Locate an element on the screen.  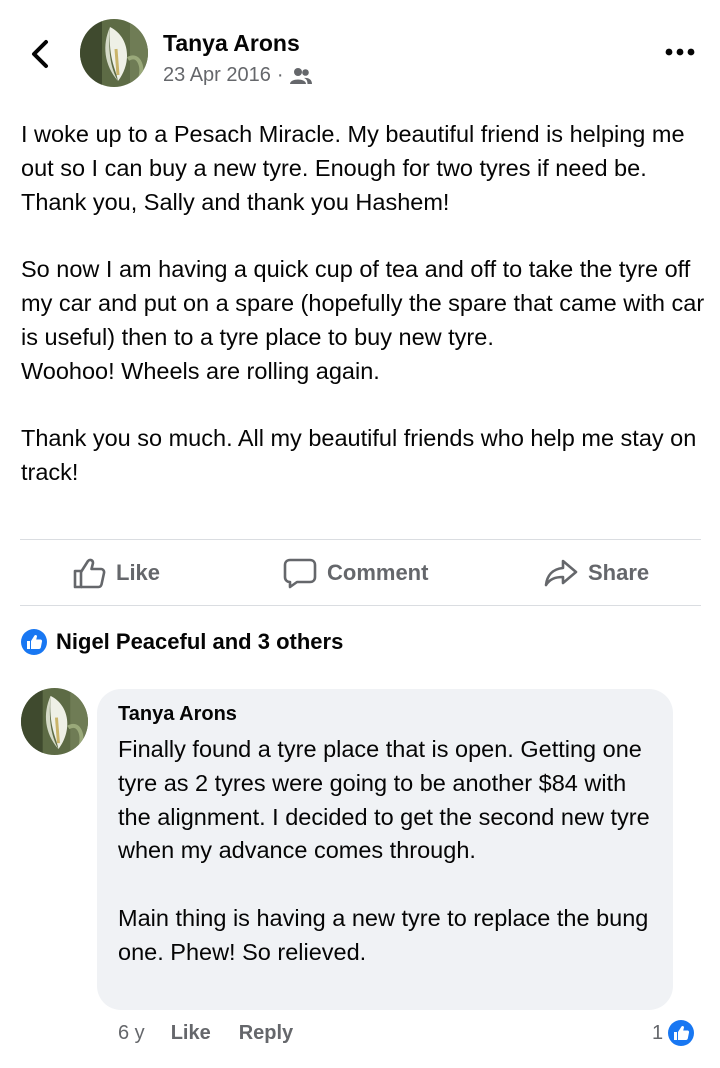
post-action-bar: Like Comment Share is located at coordinates (360, 573).